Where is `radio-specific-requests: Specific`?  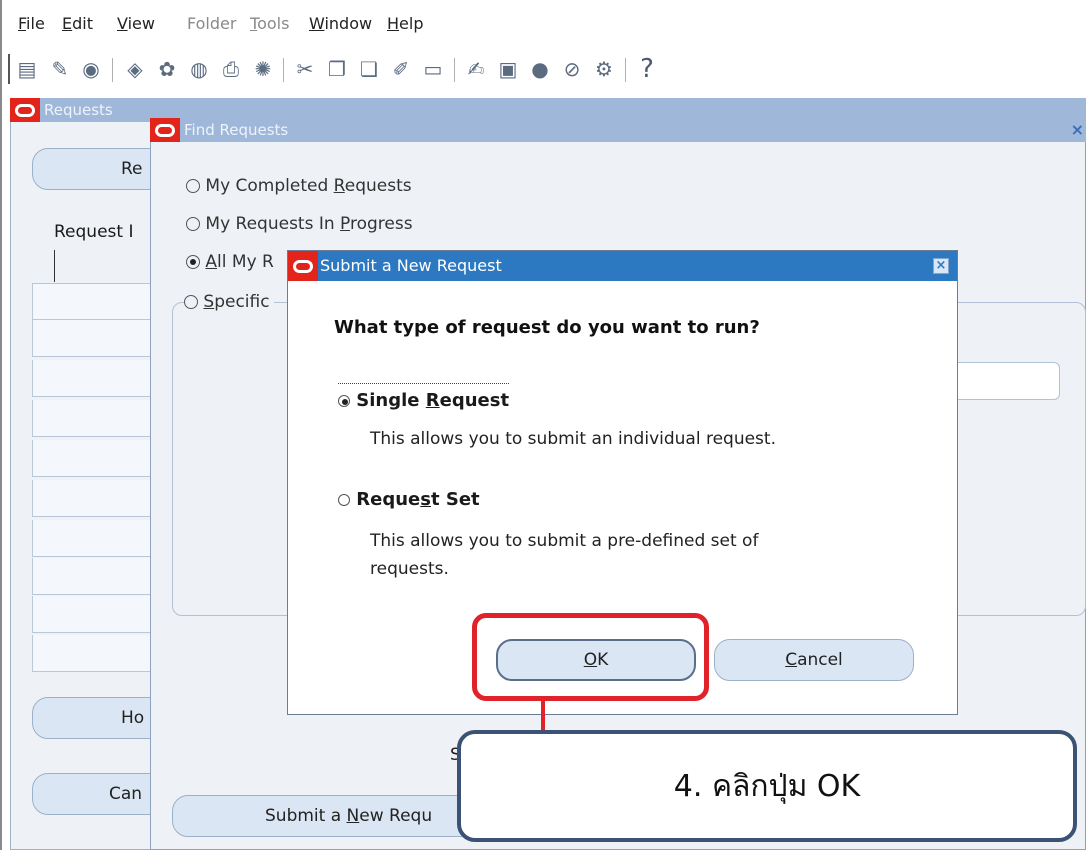 radio-specific-requests: Specific is located at coordinates (229, 302).